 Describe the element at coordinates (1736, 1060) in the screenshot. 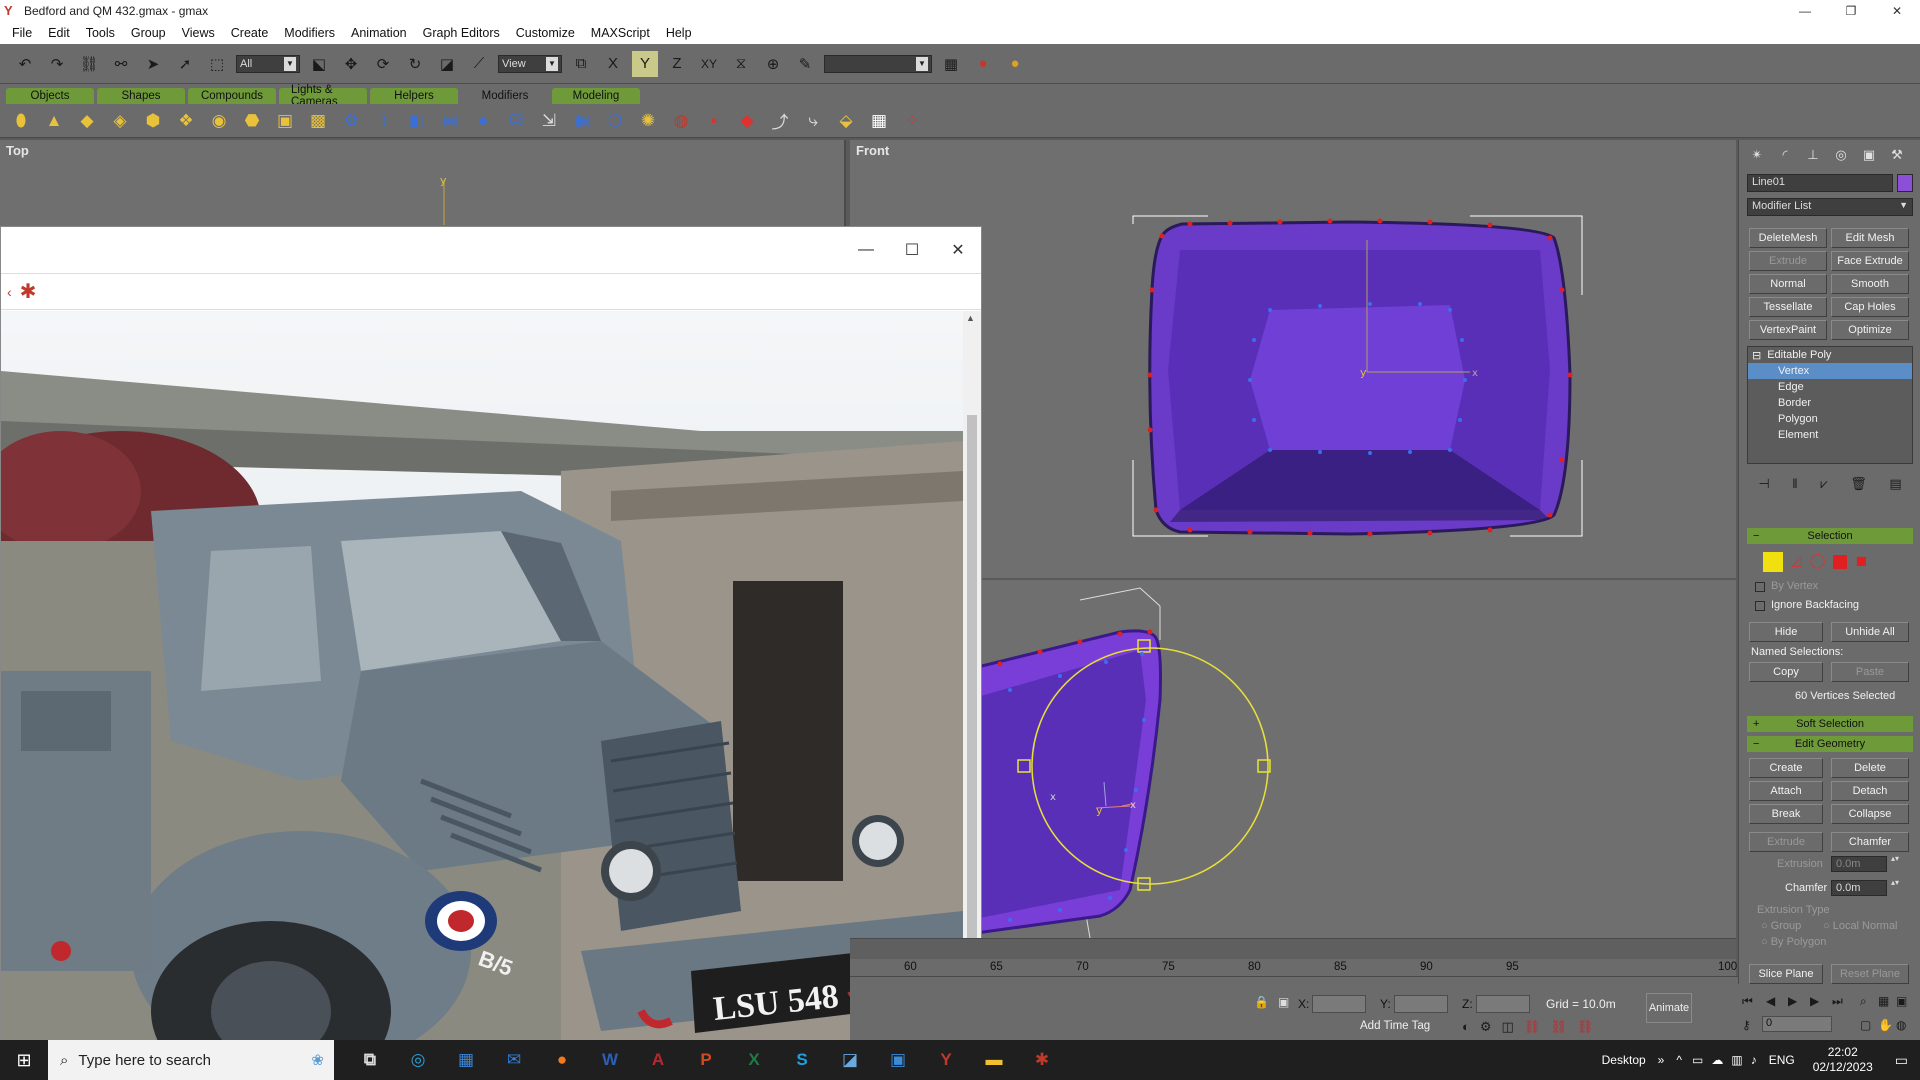

I see `network-icon: ▥` at that location.